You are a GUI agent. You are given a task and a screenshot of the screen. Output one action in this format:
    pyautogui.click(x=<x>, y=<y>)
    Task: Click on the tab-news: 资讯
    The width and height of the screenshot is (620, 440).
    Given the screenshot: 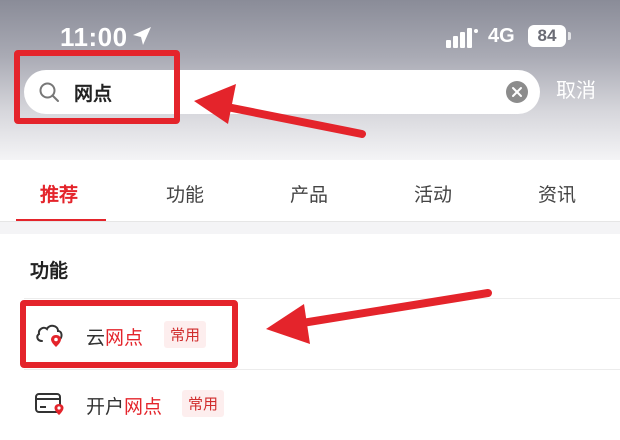 What is the action you would take?
    pyautogui.click(x=557, y=193)
    